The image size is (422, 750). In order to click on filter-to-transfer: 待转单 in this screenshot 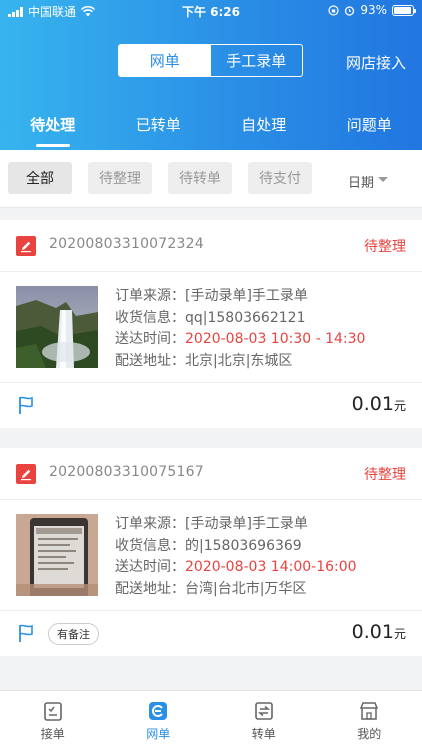, I will do `click(200, 178)`.